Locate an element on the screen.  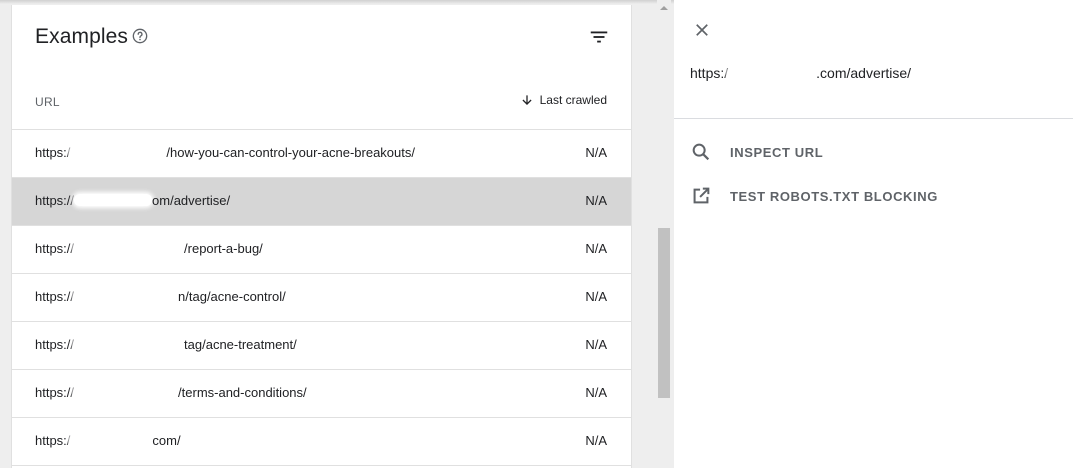
examples-title: Examples is located at coordinates (82, 36).